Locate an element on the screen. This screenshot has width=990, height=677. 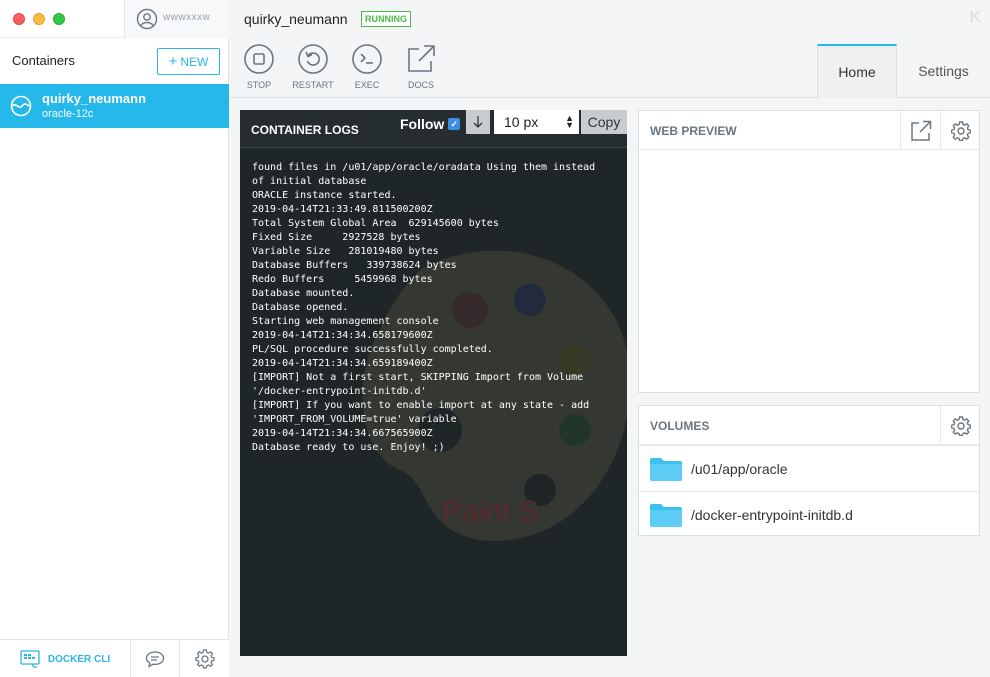
follow-checkbox: ✓ is located at coordinates (454, 124).